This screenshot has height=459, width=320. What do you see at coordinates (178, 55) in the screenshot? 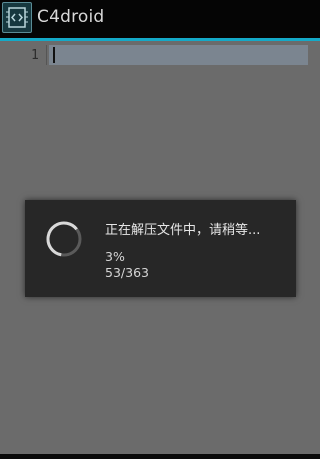
I see `current-line-highlight` at bounding box center [178, 55].